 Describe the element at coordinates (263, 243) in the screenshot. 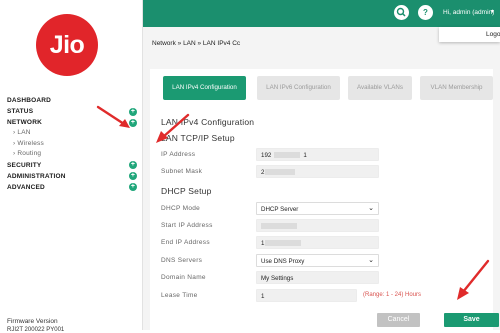

I see `end-ip-prefix: 1` at that location.